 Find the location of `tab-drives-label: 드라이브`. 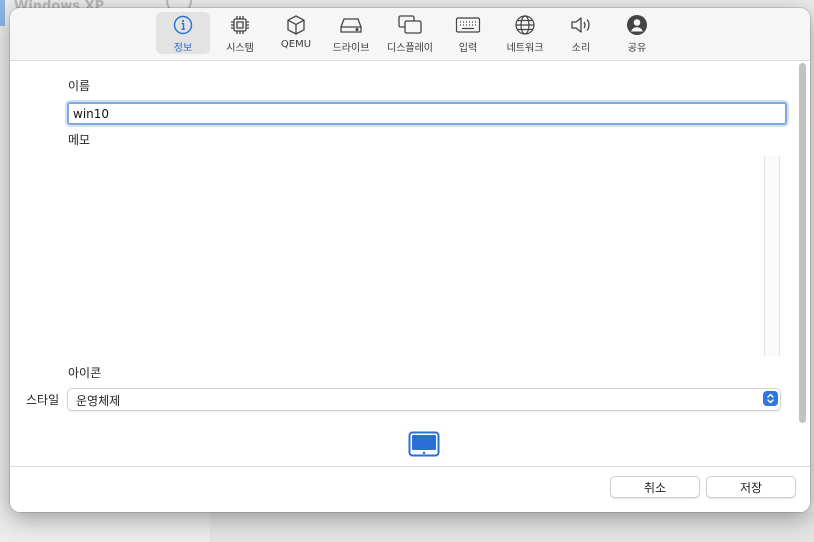

tab-drives-label: 드라이브 is located at coordinates (351, 48).